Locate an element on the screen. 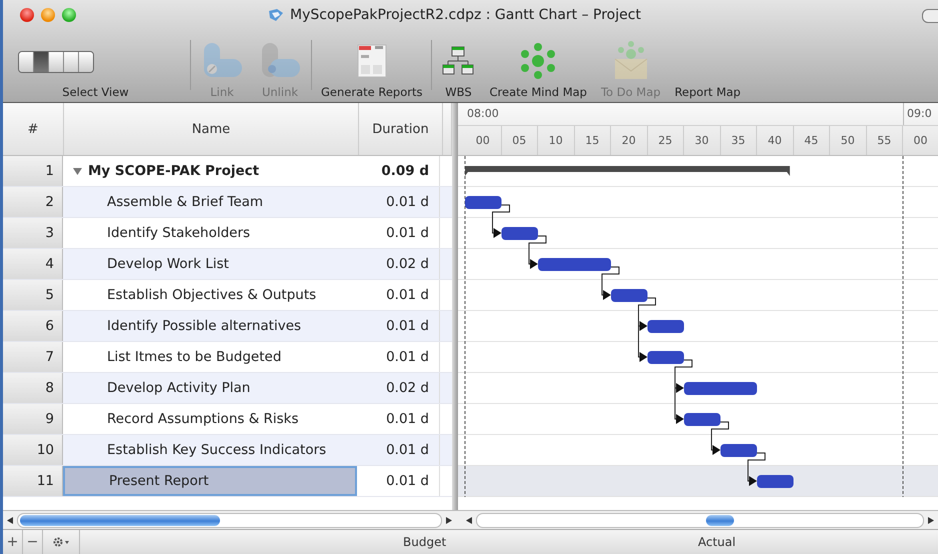 The width and height of the screenshot is (938, 554). view-selector is located at coordinates (56, 62).